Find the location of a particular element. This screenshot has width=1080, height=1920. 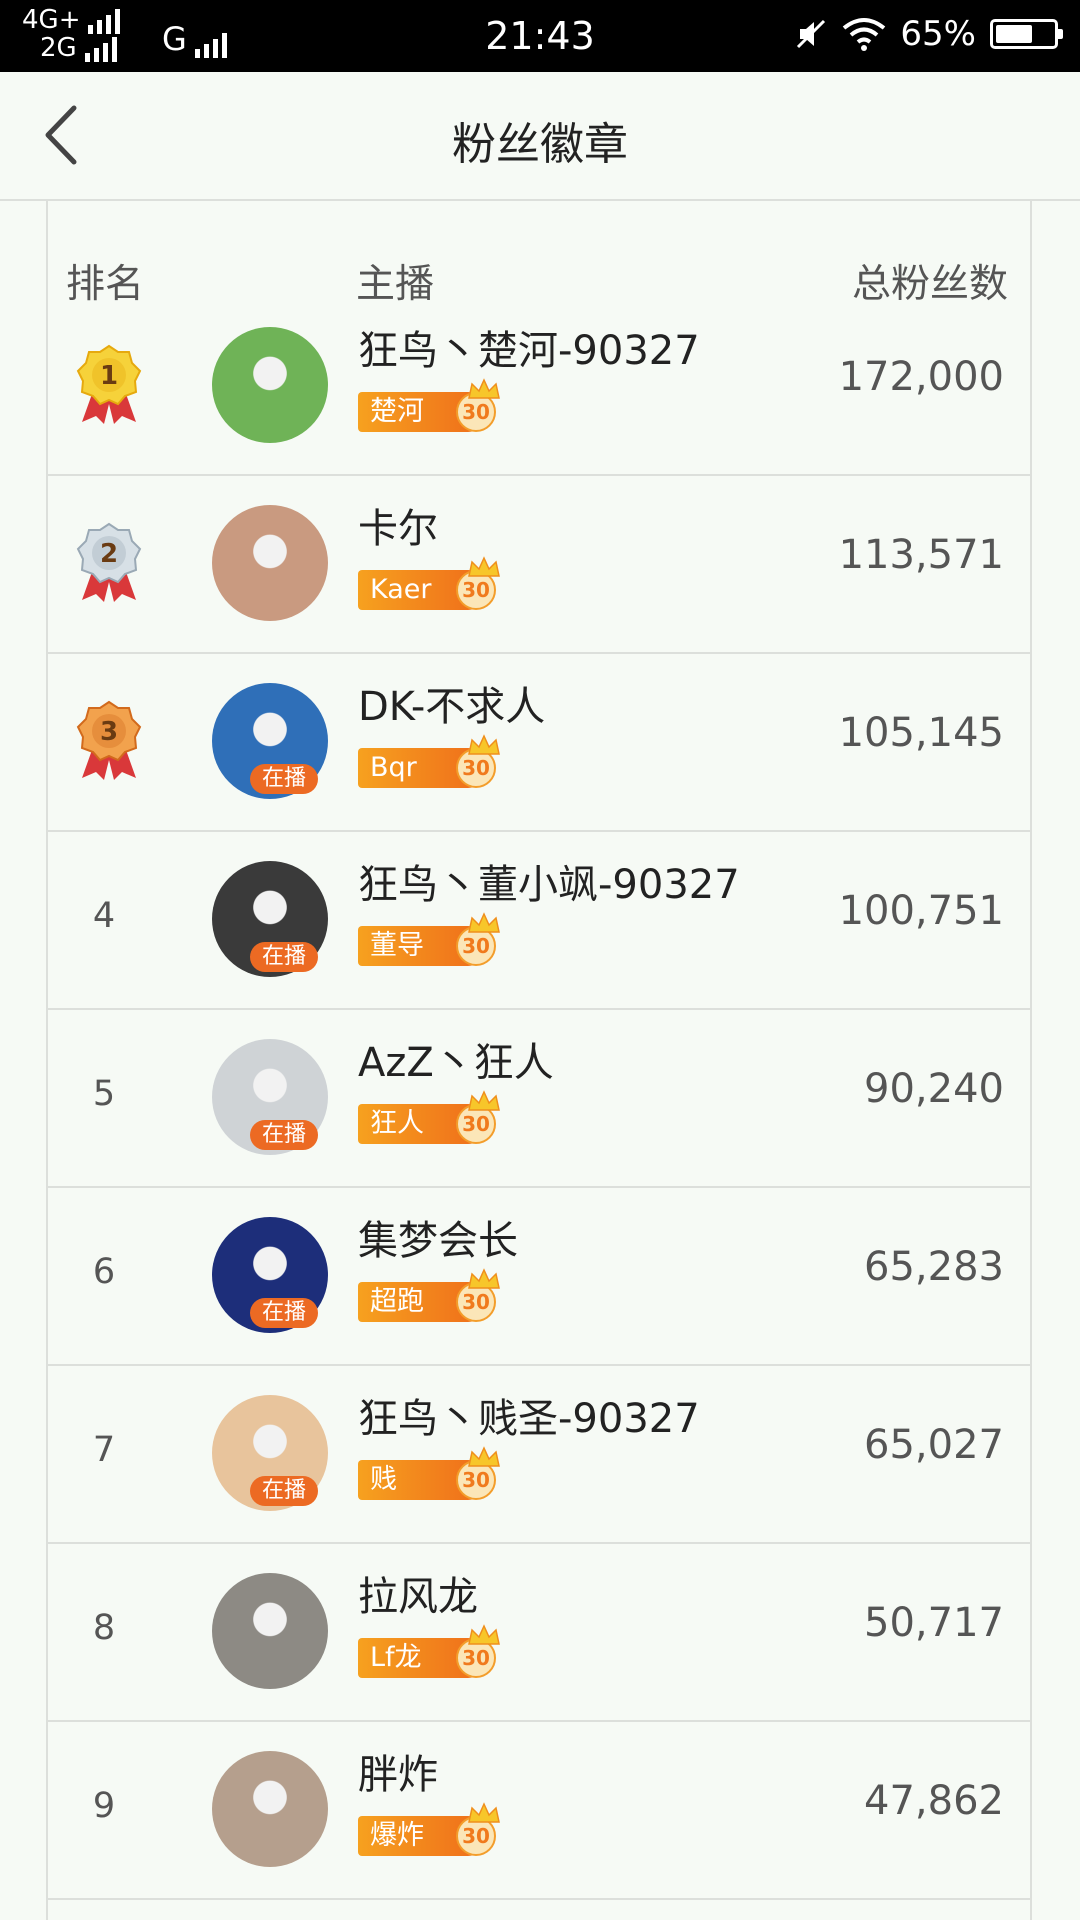

fan-count: 105,145 is located at coordinates (921, 733).